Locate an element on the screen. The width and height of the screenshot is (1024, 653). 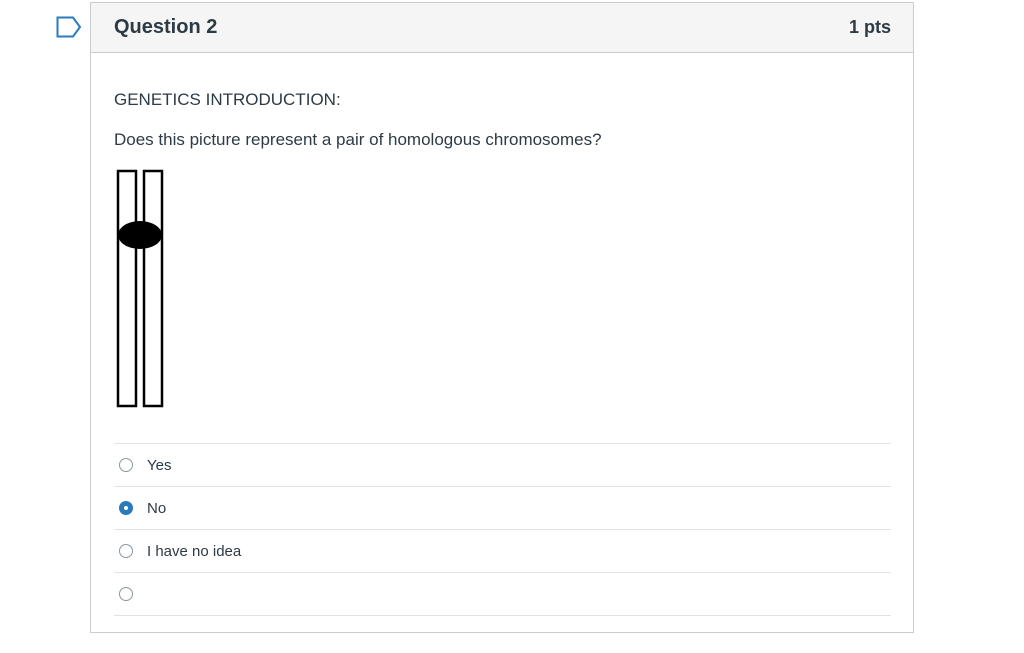
answer-label: No is located at coordinates (157, 508).